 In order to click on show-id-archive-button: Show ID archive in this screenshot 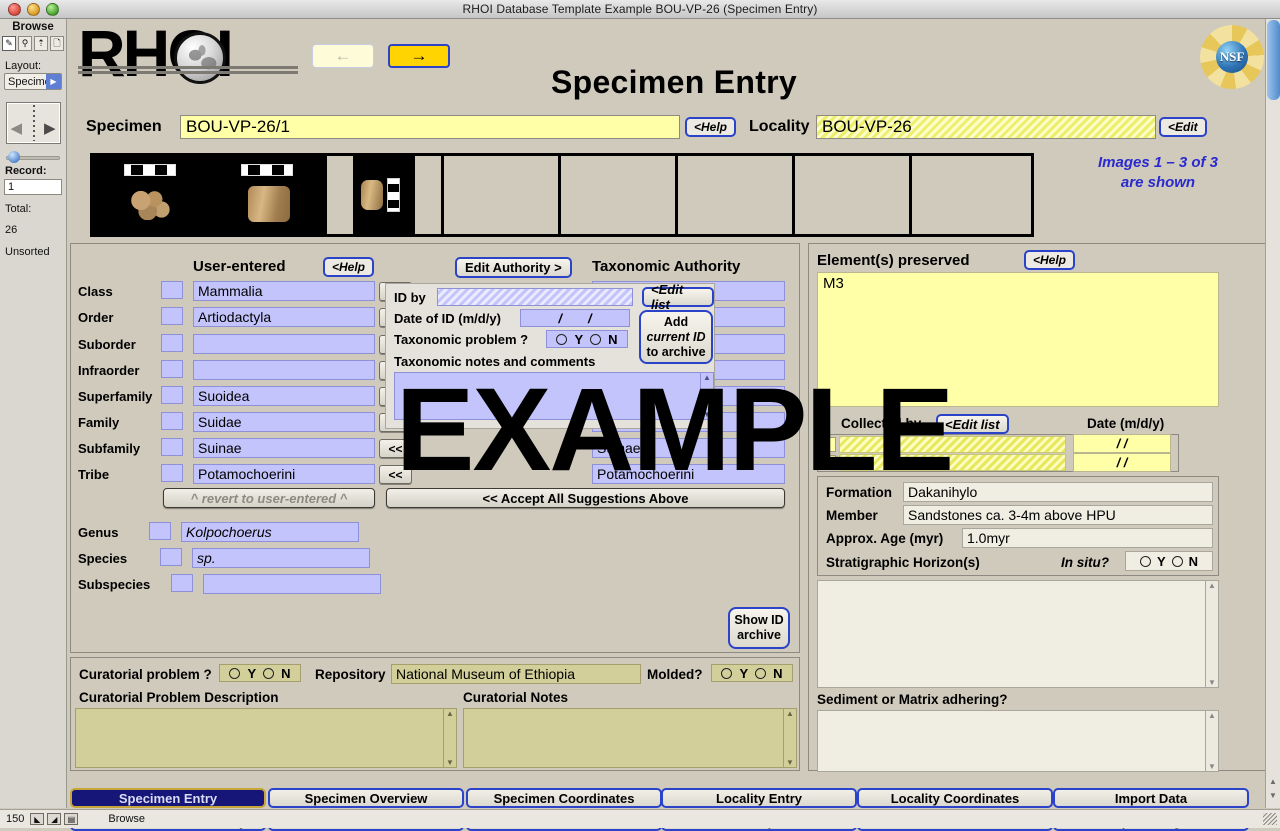, I will do `click(759, 628)`.